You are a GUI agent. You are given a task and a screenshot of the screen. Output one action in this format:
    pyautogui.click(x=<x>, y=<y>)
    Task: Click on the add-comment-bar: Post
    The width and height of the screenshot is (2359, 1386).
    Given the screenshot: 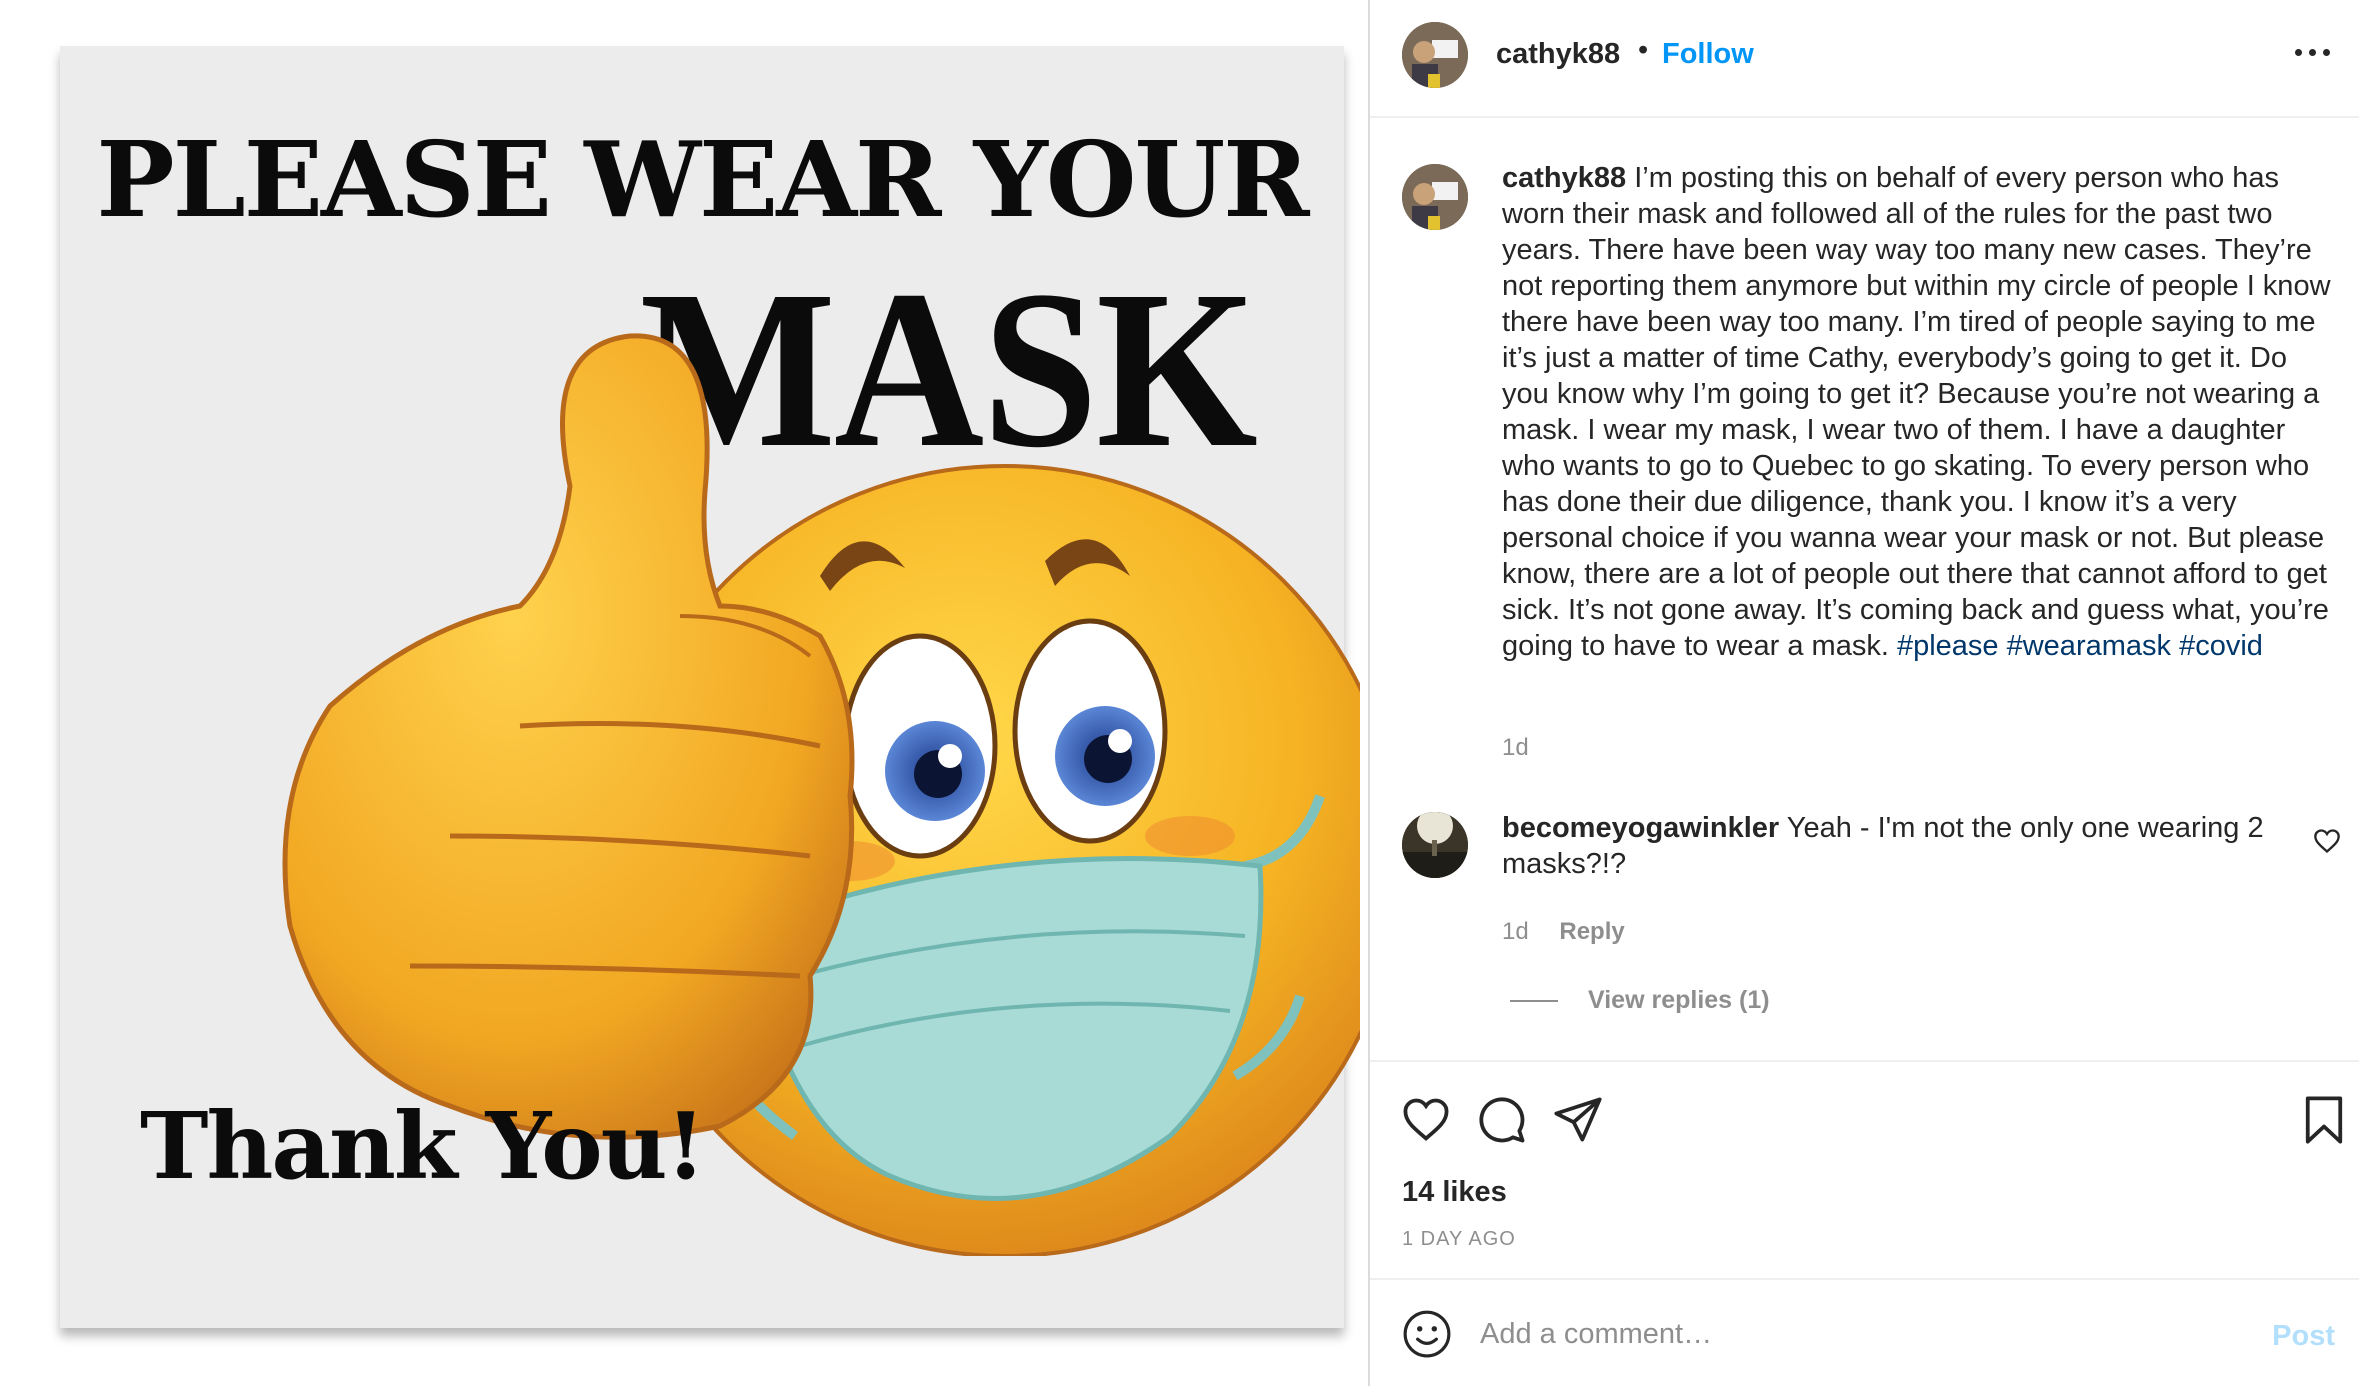 What is the action you would take?
    pyautogui.click(x=1864, y=1332)
    